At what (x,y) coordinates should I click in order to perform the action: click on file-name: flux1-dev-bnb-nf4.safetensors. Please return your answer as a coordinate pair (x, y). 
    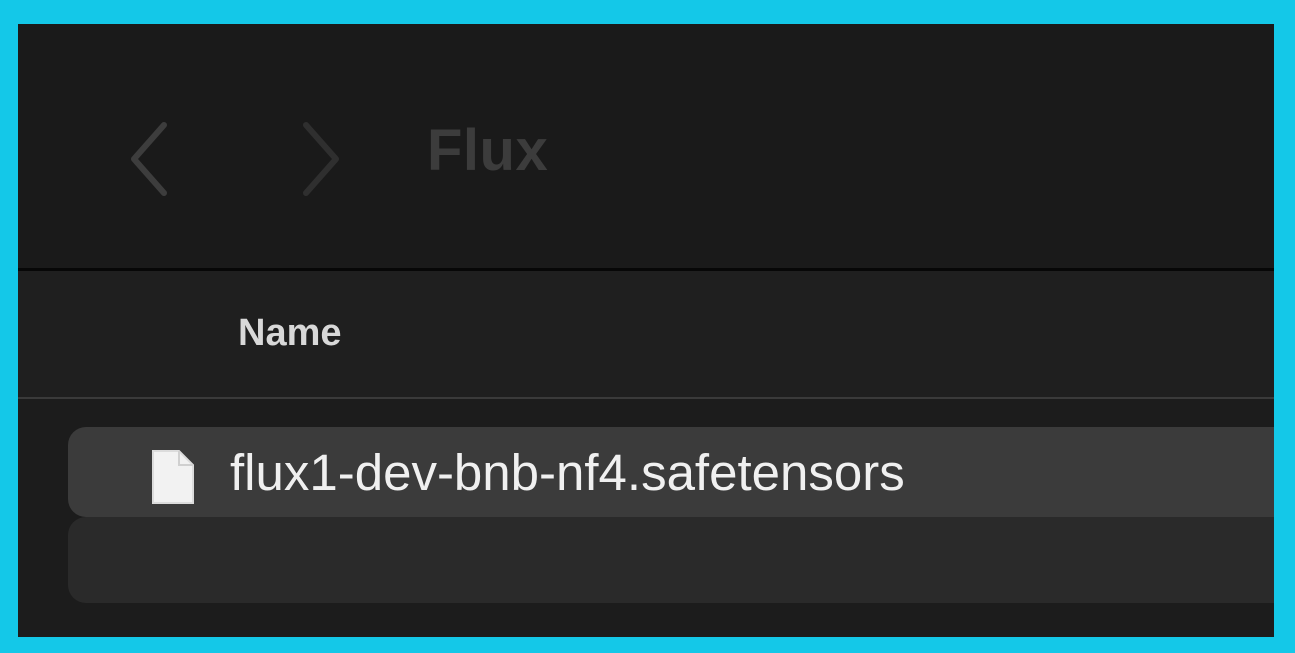
    Looking at the image, I should click on (567, 472).